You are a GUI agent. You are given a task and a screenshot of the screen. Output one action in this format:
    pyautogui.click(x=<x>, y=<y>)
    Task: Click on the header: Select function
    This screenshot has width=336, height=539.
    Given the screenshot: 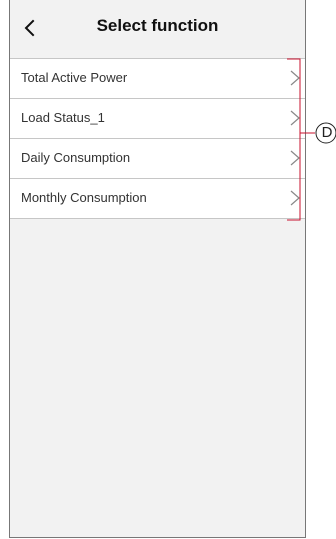 What is the action you would take?
    pyautogui.click(x=157, y=29)
    